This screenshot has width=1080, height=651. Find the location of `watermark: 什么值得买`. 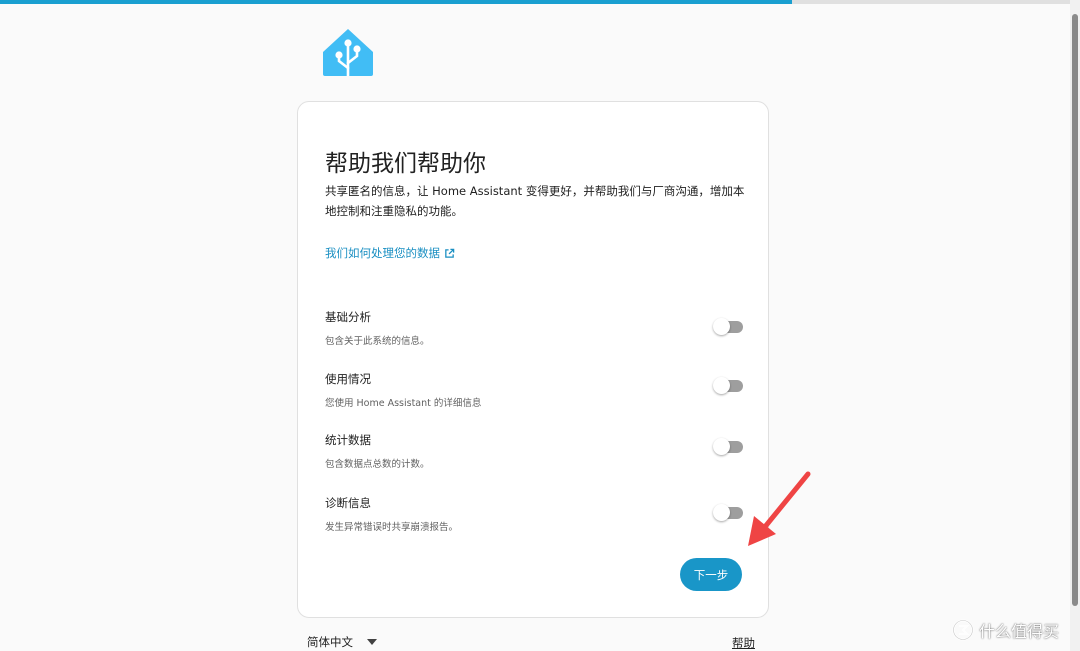

watermark: 什么值得买 is located at coordinates (1005, 630).